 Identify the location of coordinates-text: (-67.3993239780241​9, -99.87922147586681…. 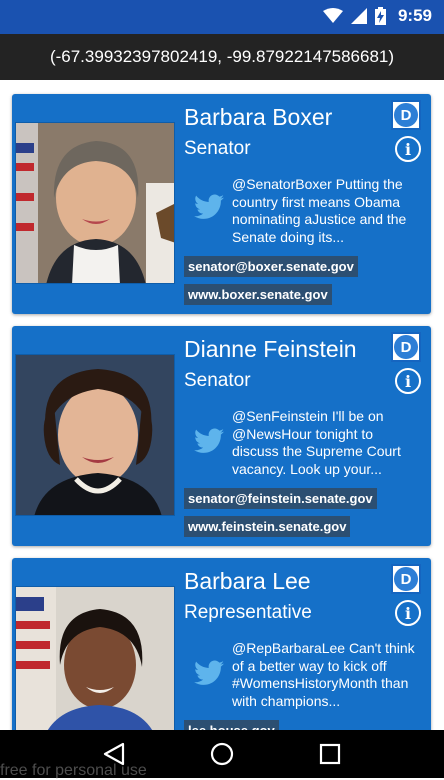
(222, 56).